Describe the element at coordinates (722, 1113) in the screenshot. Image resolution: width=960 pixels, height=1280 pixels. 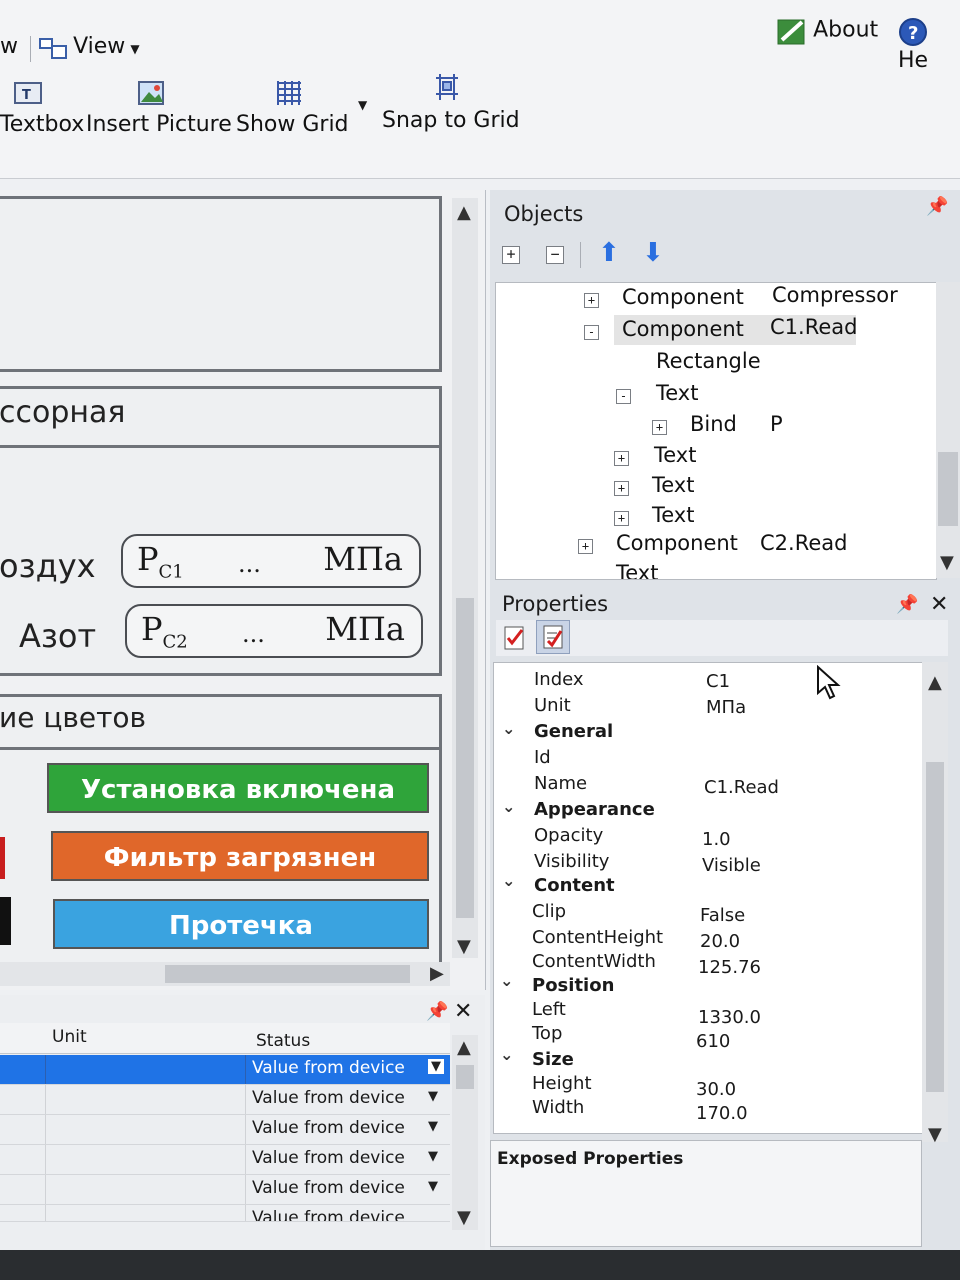
I see `prop-value-width: 170.0` at that location.